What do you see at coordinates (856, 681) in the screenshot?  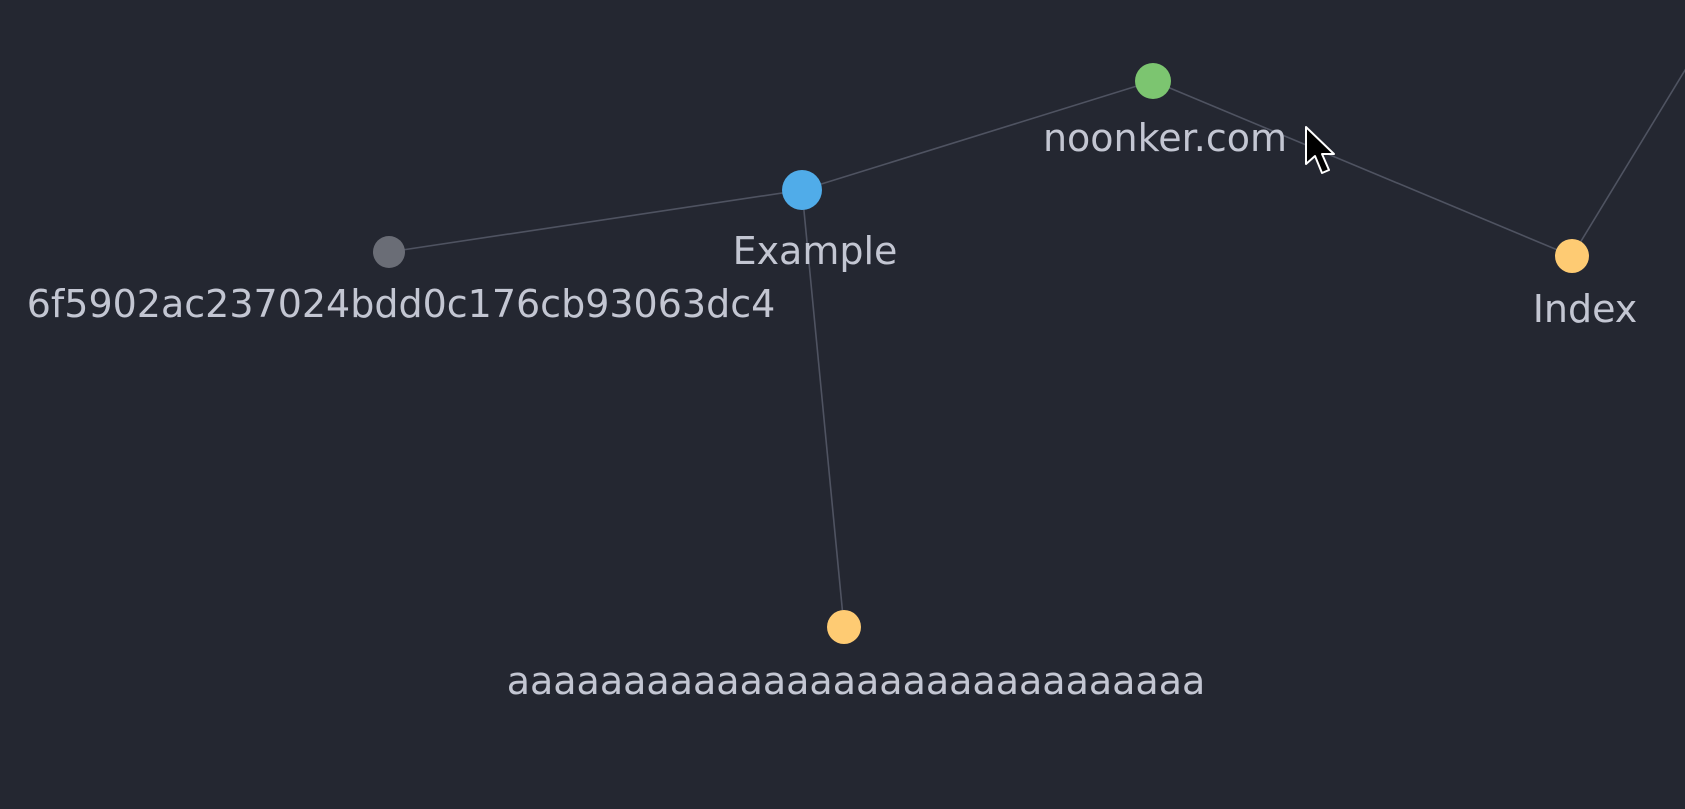 I see `node-label-n-aaaa: aaaaaaaaaaaaaaaaaaaaaaaaaaaaaa` at bounding box center [856, 681].